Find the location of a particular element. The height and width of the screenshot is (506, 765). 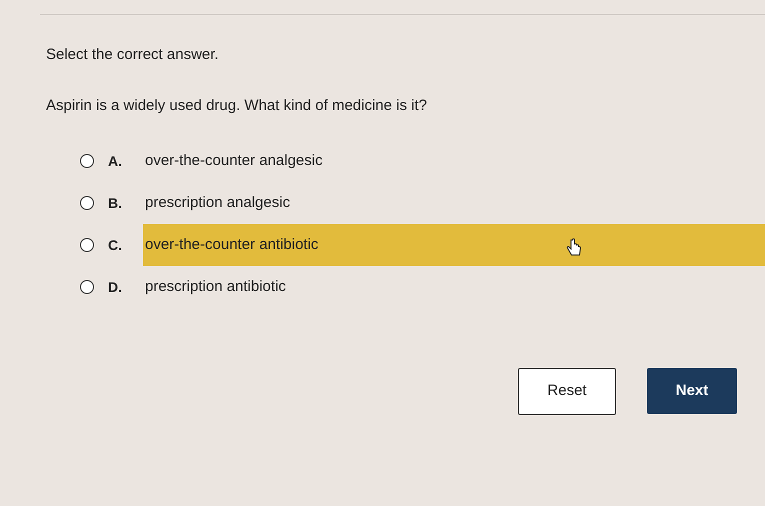

option-text: over-the-counter analgesic is located at coordinates (234, 161).